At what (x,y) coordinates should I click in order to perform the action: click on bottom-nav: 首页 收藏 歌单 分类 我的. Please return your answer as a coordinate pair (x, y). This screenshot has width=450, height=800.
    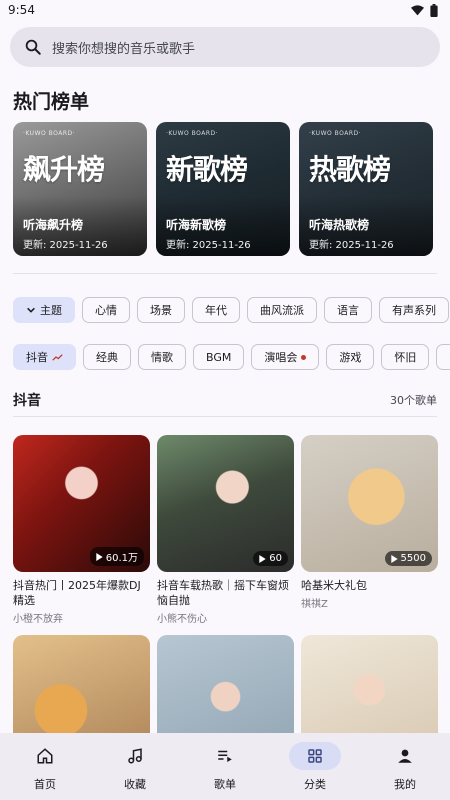
    Looking at the image, I should click on (225, 766).